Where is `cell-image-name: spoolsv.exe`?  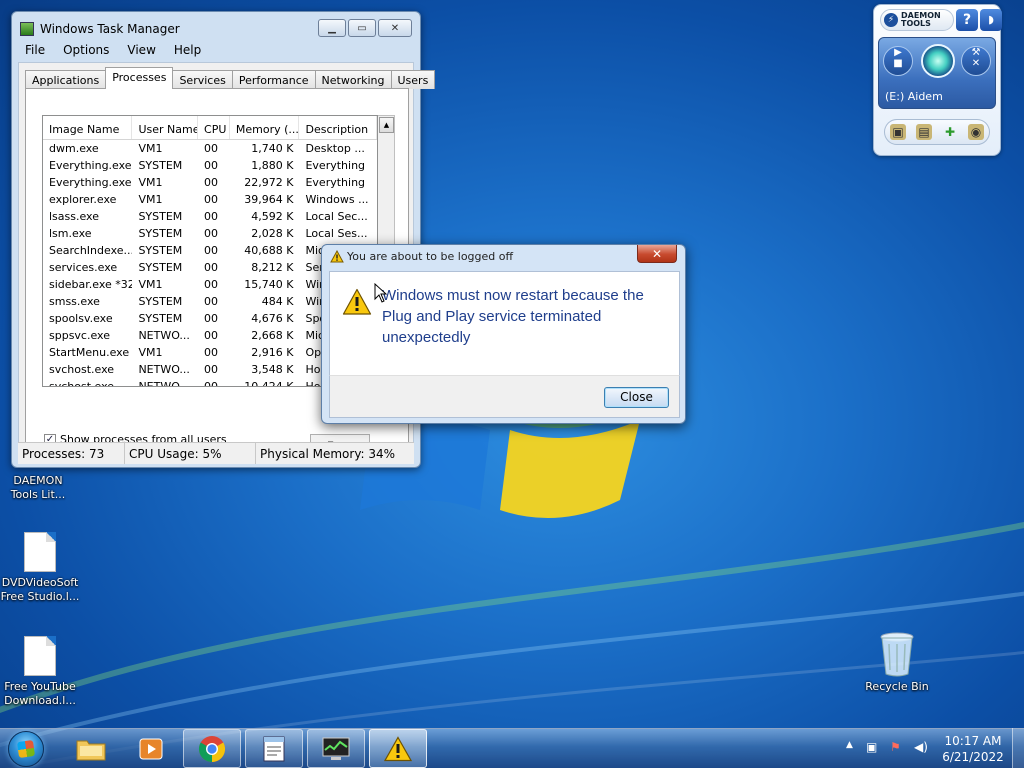
cell-image-name: spoolsv.exe is located at coordinates (81, 318).